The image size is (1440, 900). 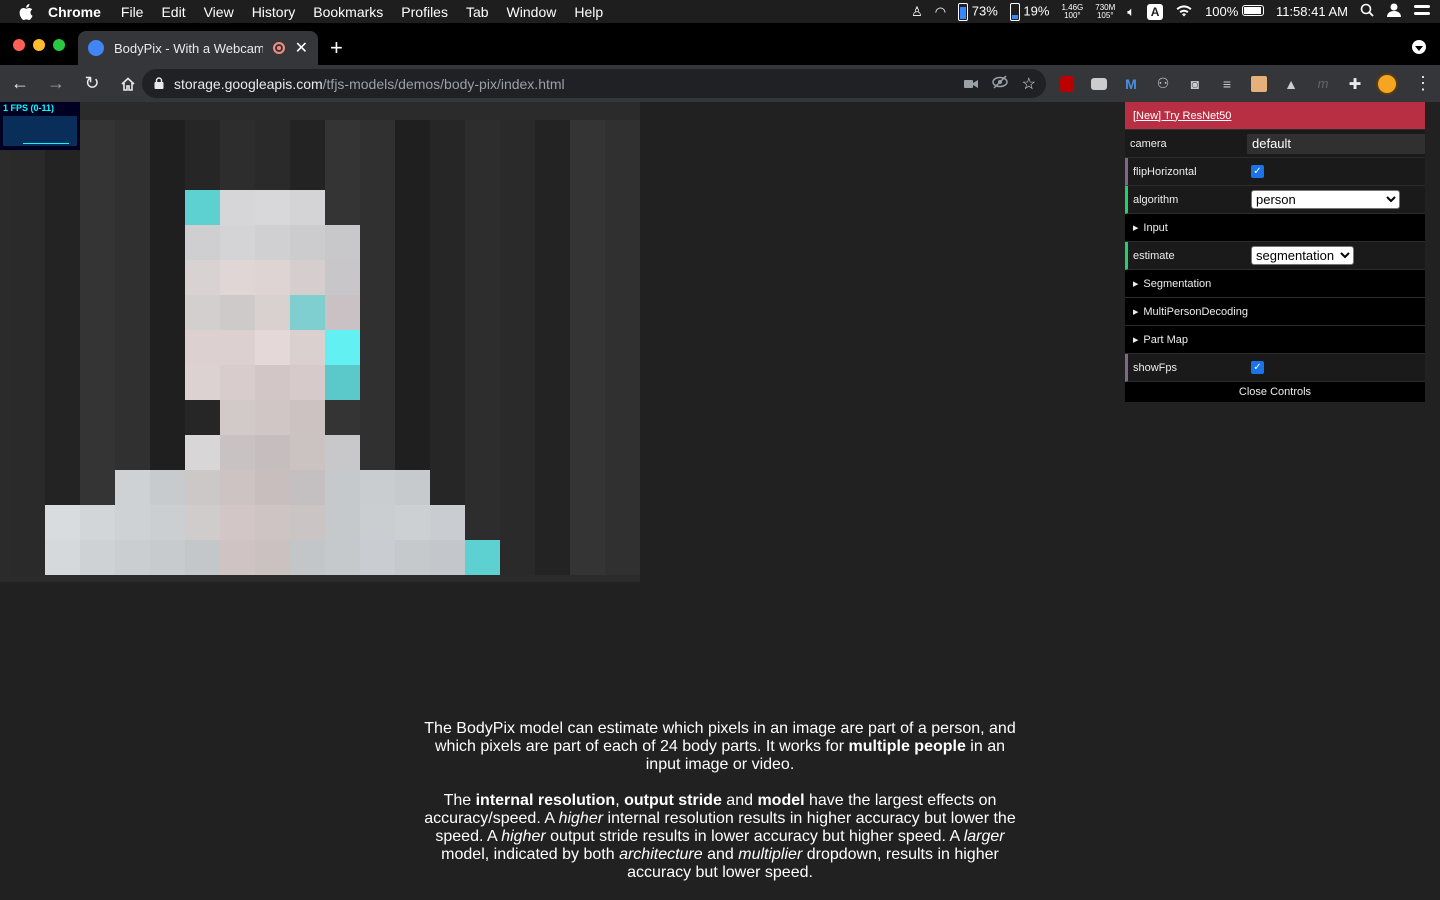 What do you see at coordinates (999, 83) in the screenshot?
I see `tracking-blocked-eye-icon` at bounding box center [999, 83].